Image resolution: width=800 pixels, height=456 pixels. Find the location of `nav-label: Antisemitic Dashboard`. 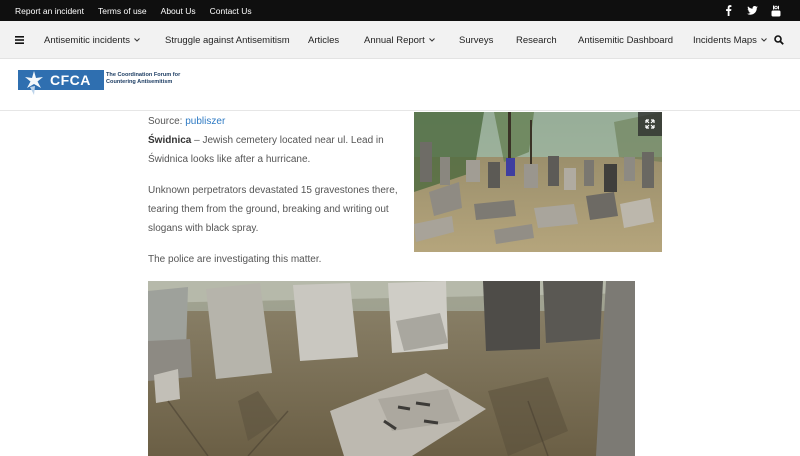

nav-label: Antisemitic Dashboard is located at coordinates (626, 40).